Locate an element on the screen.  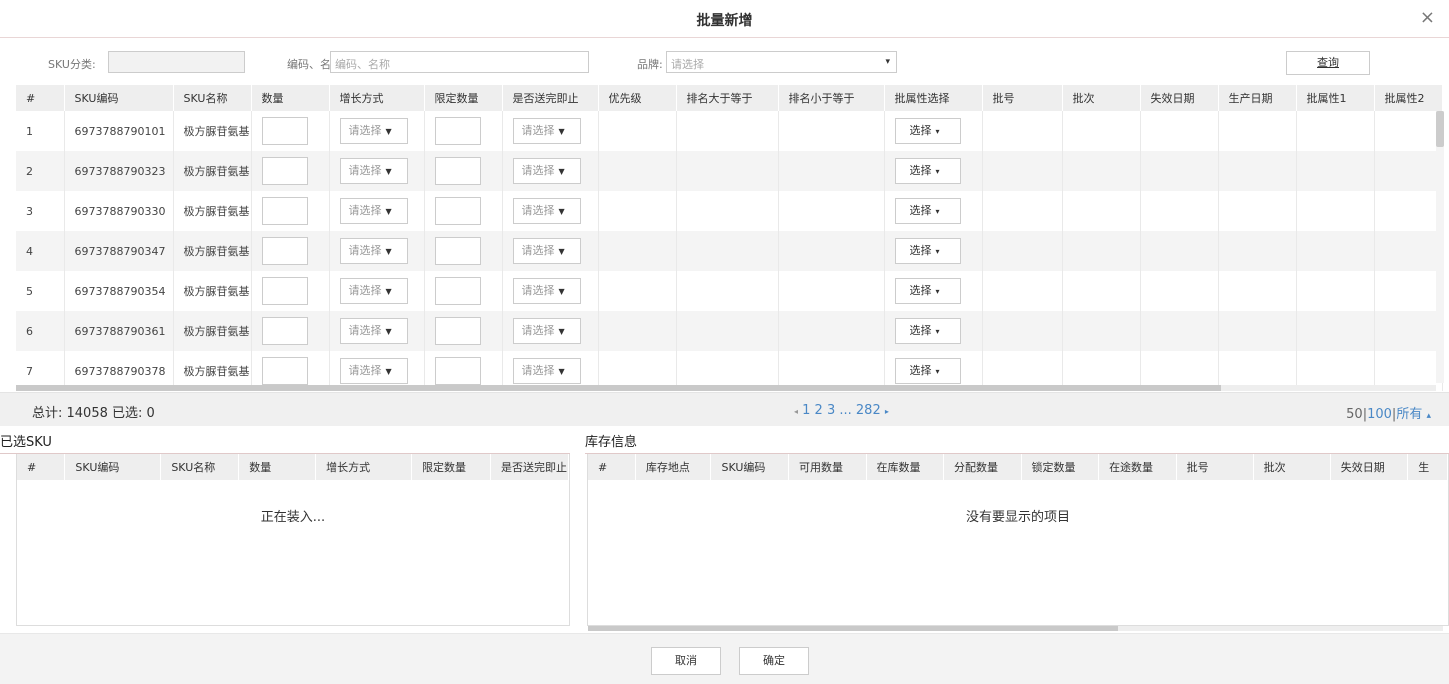
page-size-100: 100 is located at coordinates (1379, 414).